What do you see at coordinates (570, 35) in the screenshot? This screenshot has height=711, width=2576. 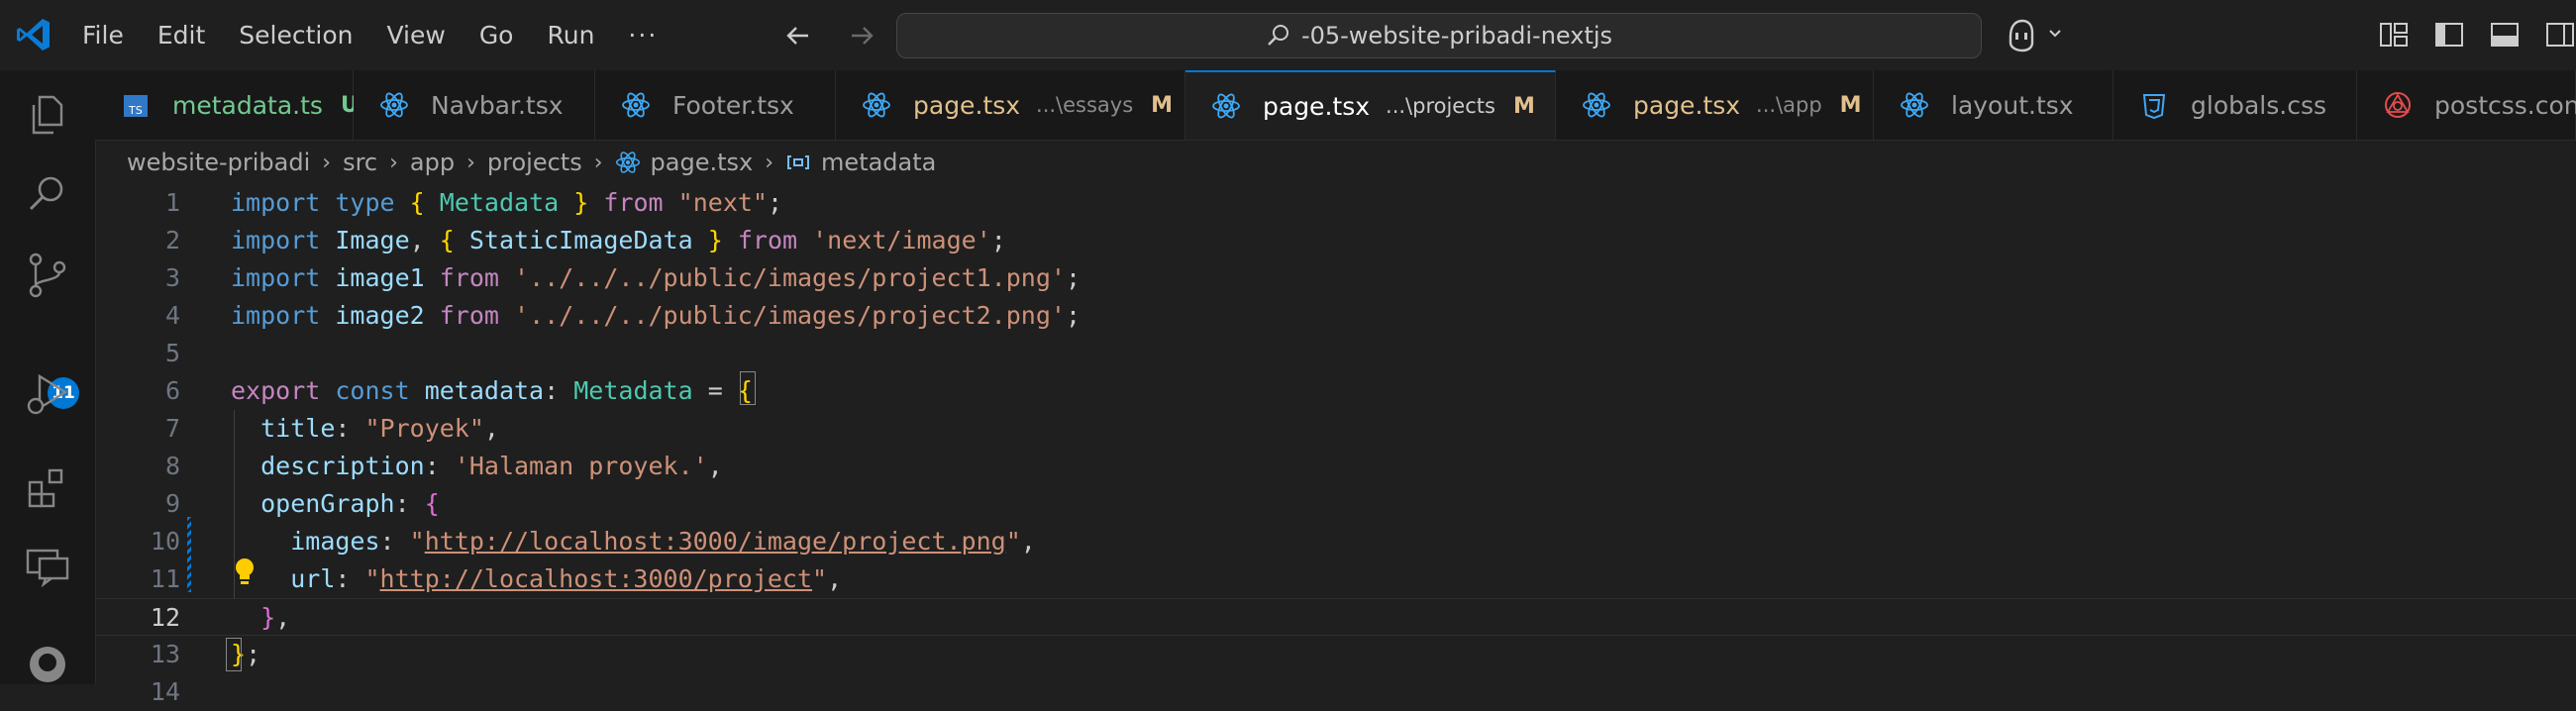 I see `menu-run: Run` at bounding box center [570, 35].